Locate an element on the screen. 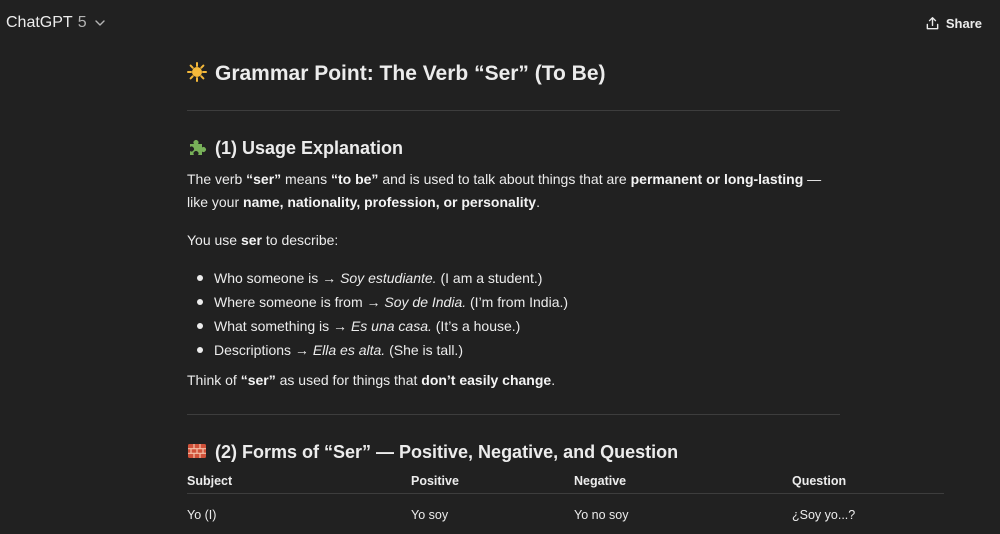 The height and width of the screenshot is (534, 1000). puzzle-piece-icon is located at coordinates (198, 148).